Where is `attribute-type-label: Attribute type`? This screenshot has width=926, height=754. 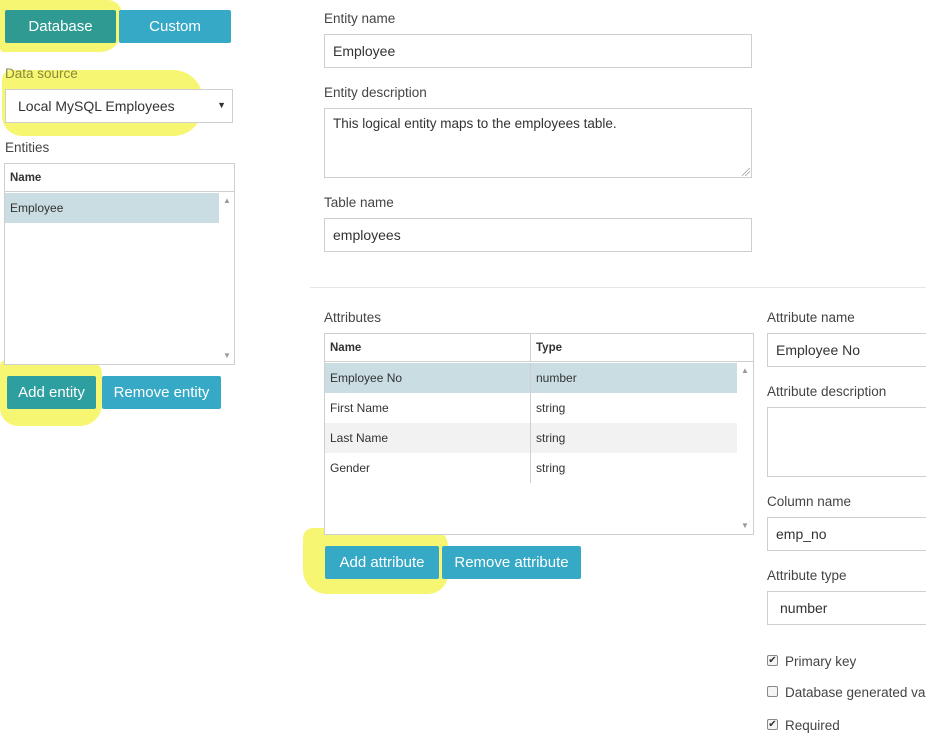 attribute-type-label: Attribute type is located at coordinates (807, 575).